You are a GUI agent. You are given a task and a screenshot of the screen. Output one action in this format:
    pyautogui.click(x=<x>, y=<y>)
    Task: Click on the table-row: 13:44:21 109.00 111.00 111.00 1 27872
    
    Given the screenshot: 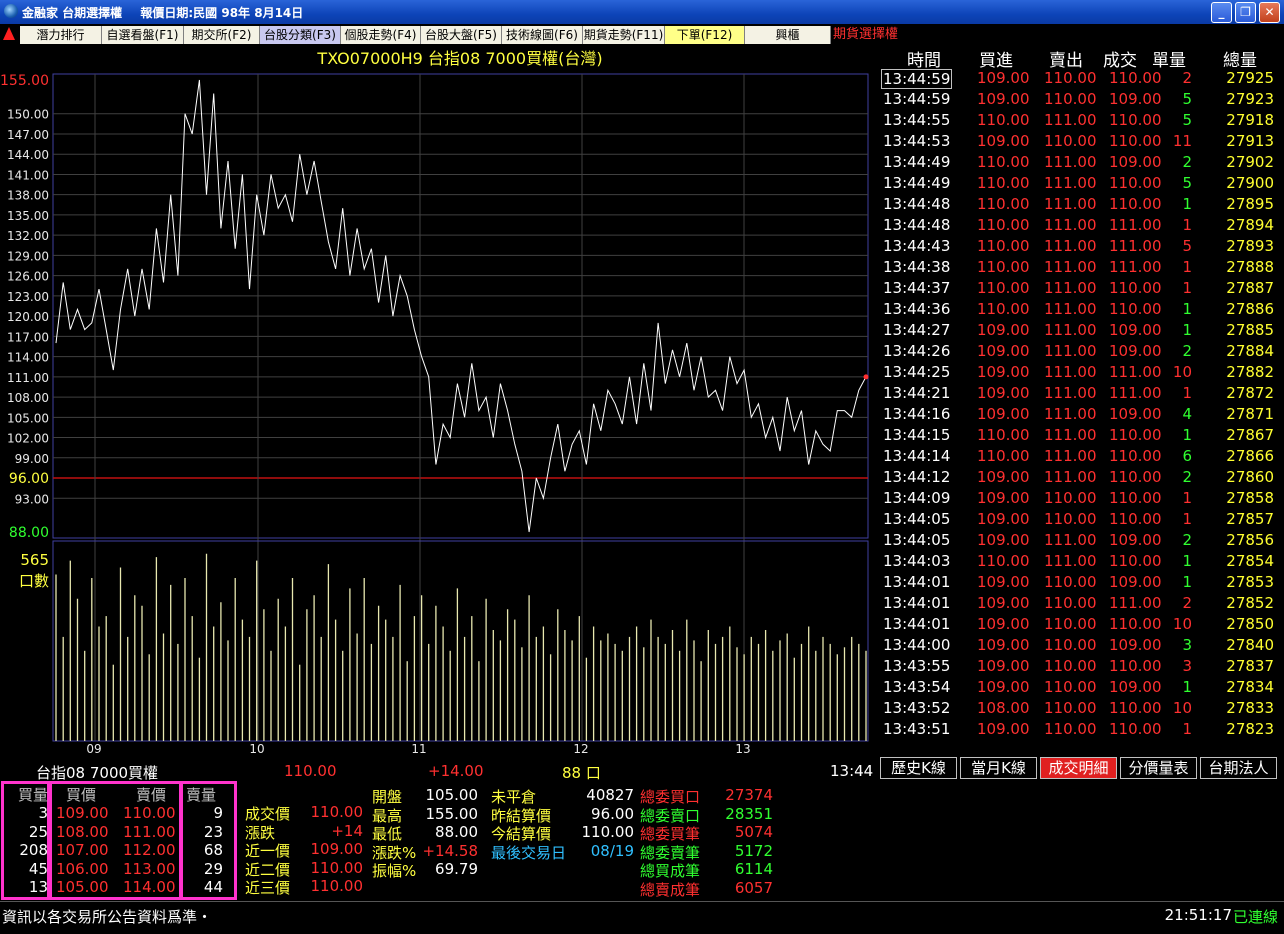 What is the action you would take?
    pyautogui.click(x=1081, y=393)
    